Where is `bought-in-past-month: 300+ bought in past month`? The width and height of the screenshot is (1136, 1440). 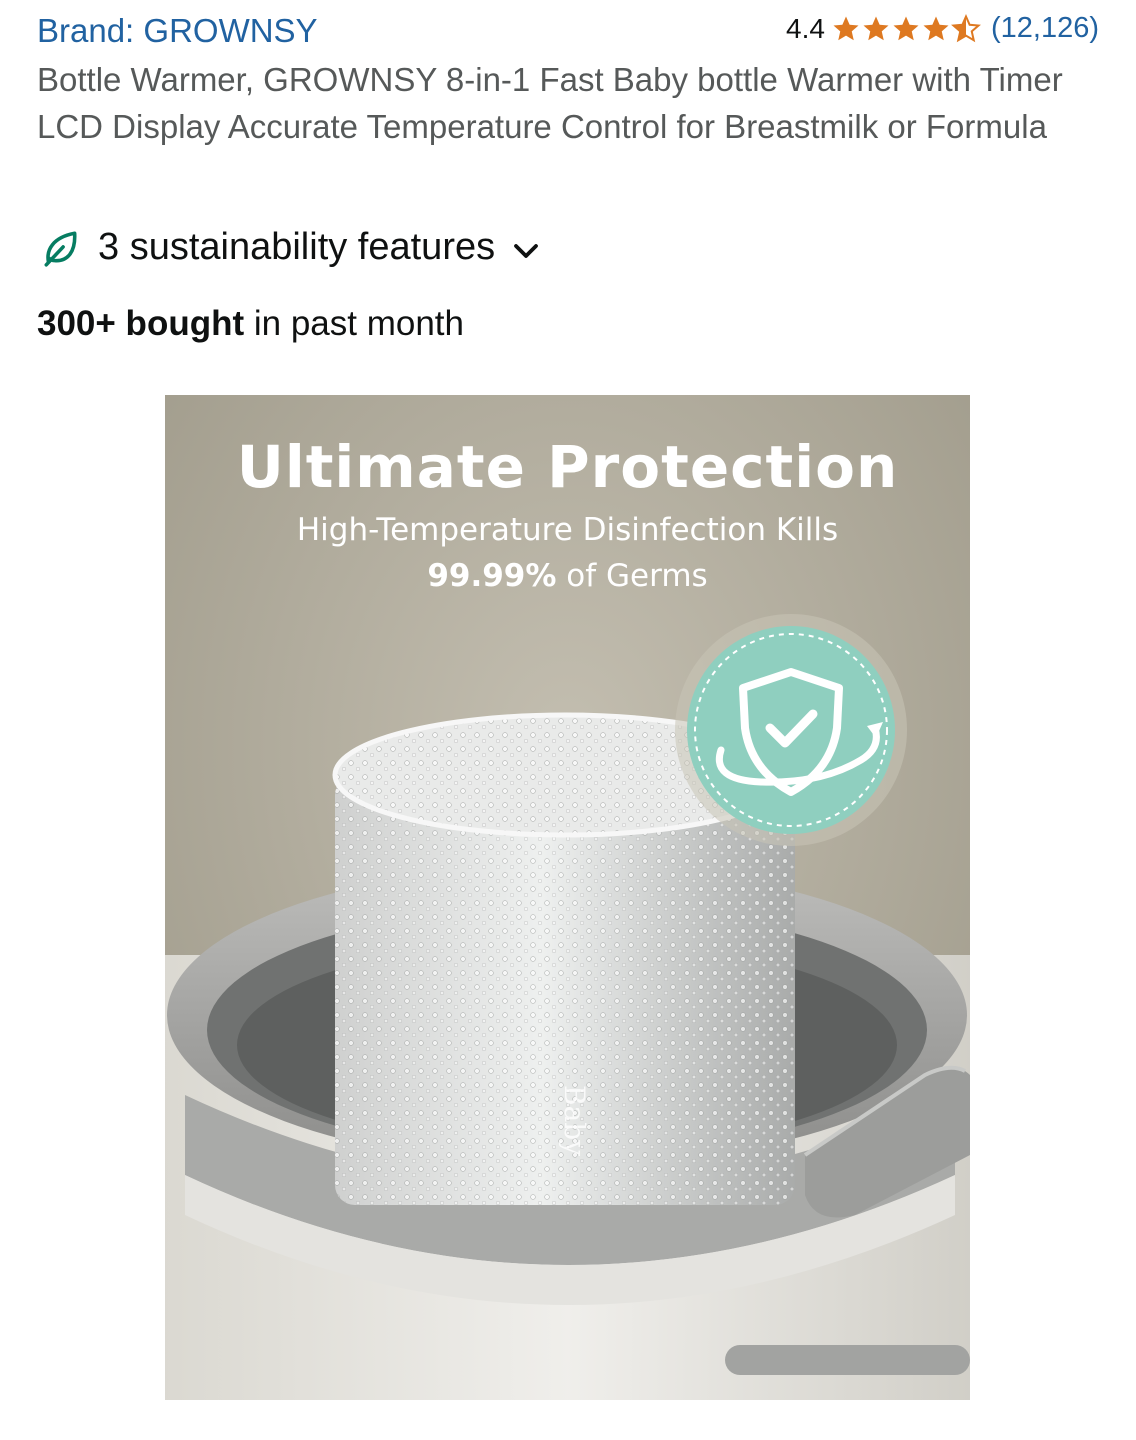 bought-in-past-month: 300+ bought in past month is located at coordinates (250, 324).